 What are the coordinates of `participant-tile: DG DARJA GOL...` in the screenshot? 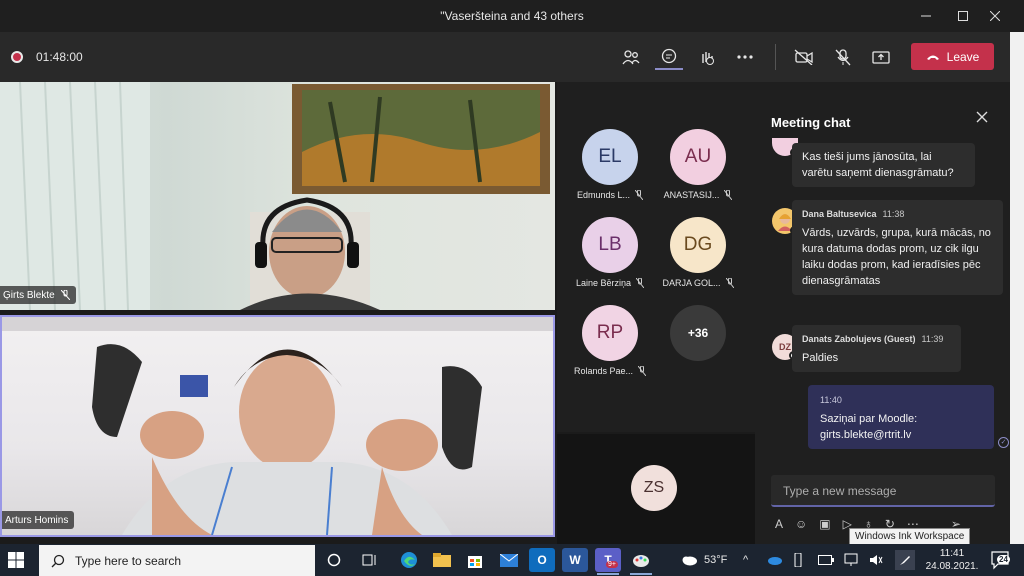 It's located at (698, 252).